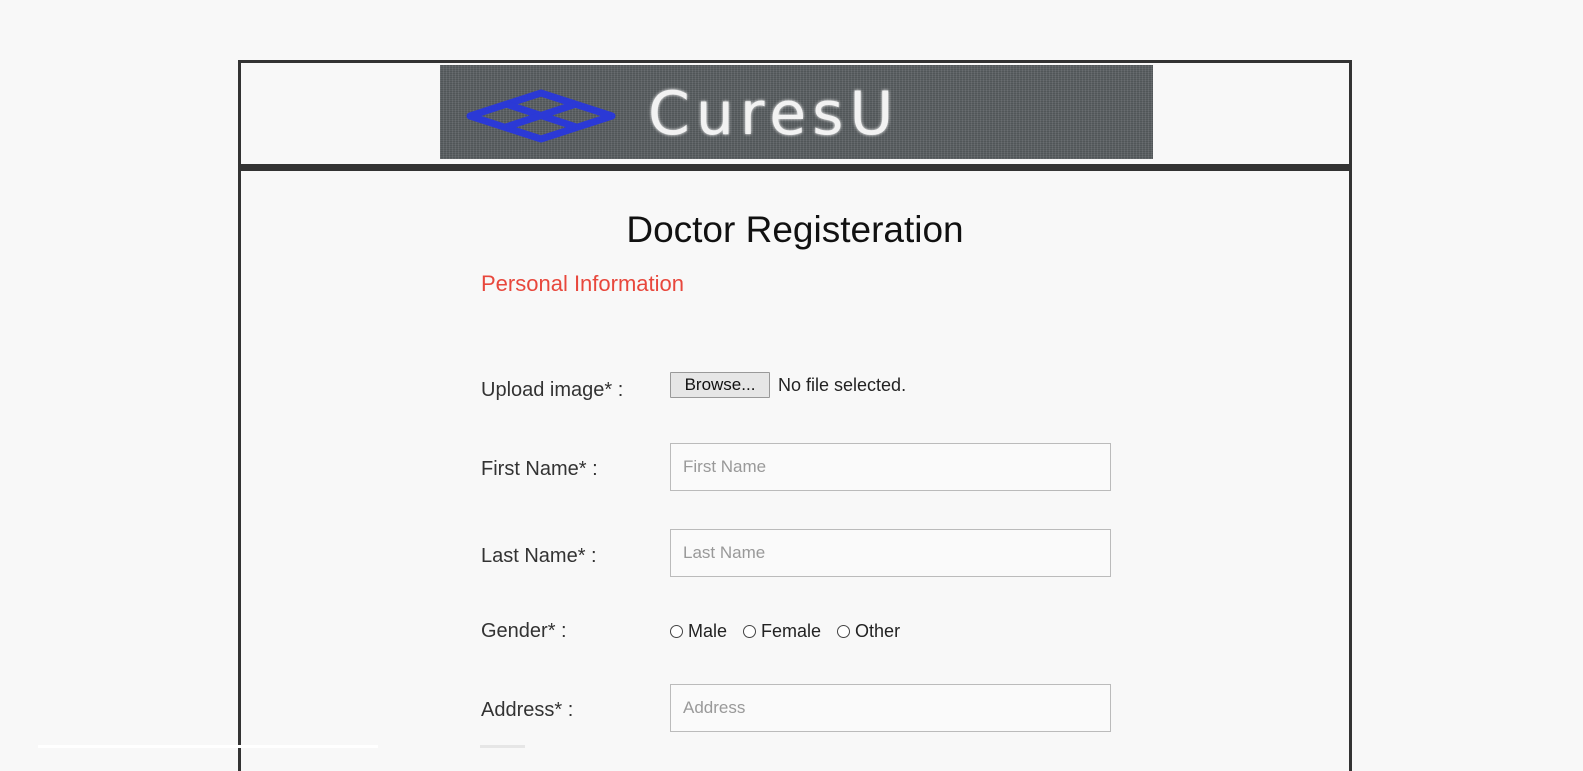 The image size is (1583, 771). Describe the element at coordinates (208, 746) in the screenshot. I see `horizontal-scrollbar-track` at that location.